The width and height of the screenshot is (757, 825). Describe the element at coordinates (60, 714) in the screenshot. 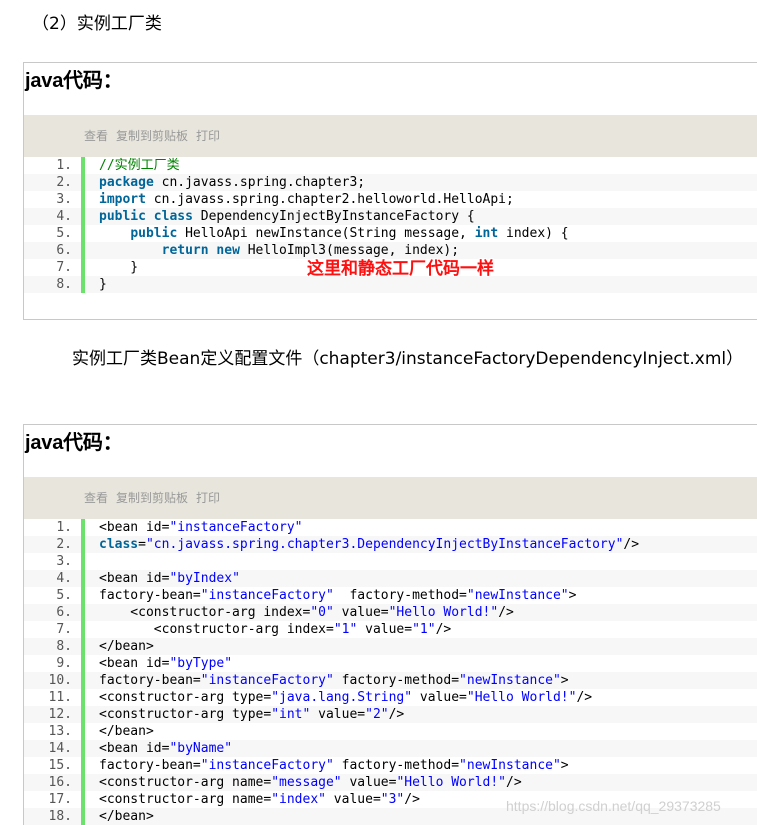

I see `line-number: 12.` at that location.